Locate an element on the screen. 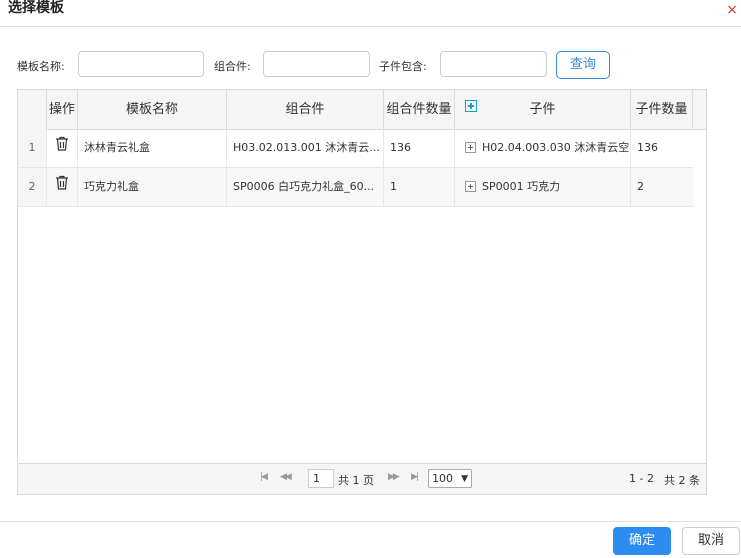 The image size is (741, 558). pagination-bar: |◀ ◀◀ 1 共 1 页 ▶▶ ▶| 100 ▼ 1 - 2 共 2 条 is located at coordinates (362, 478).